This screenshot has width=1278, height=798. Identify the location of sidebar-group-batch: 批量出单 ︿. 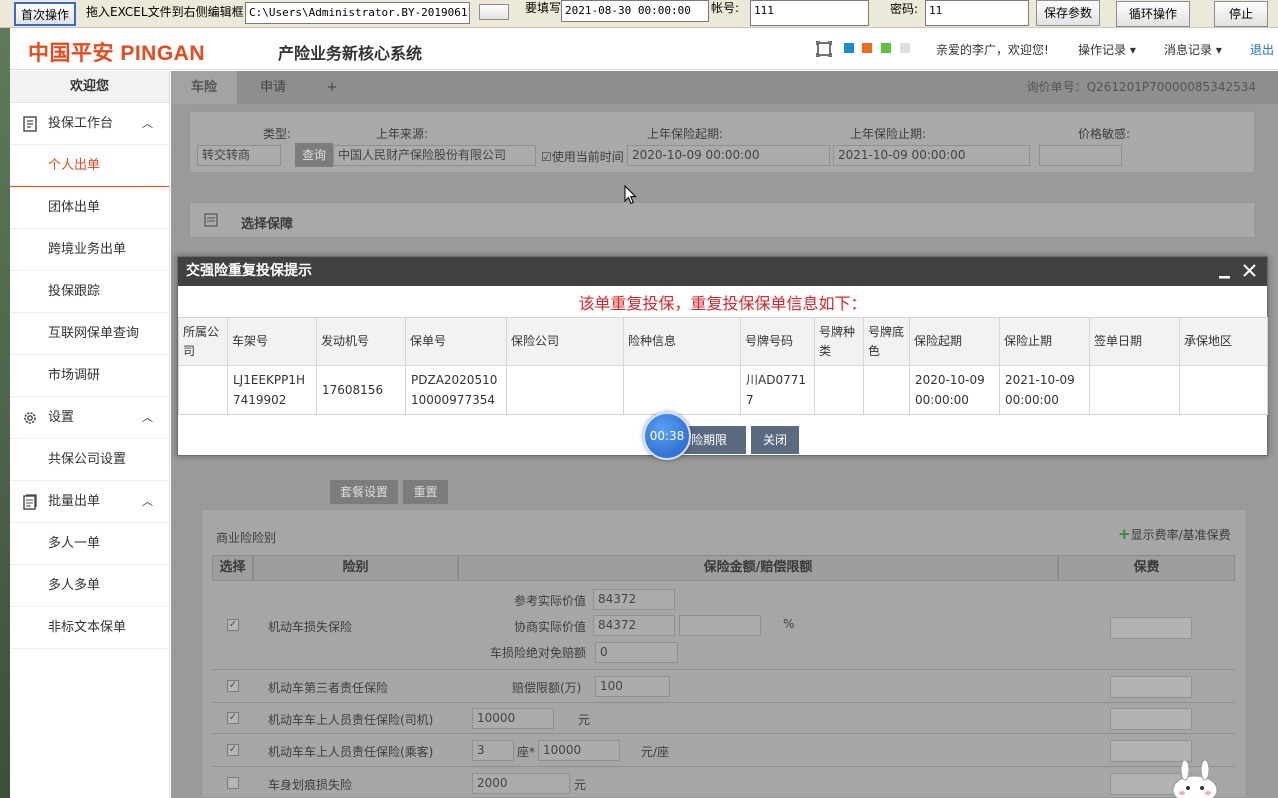
(89, 502).